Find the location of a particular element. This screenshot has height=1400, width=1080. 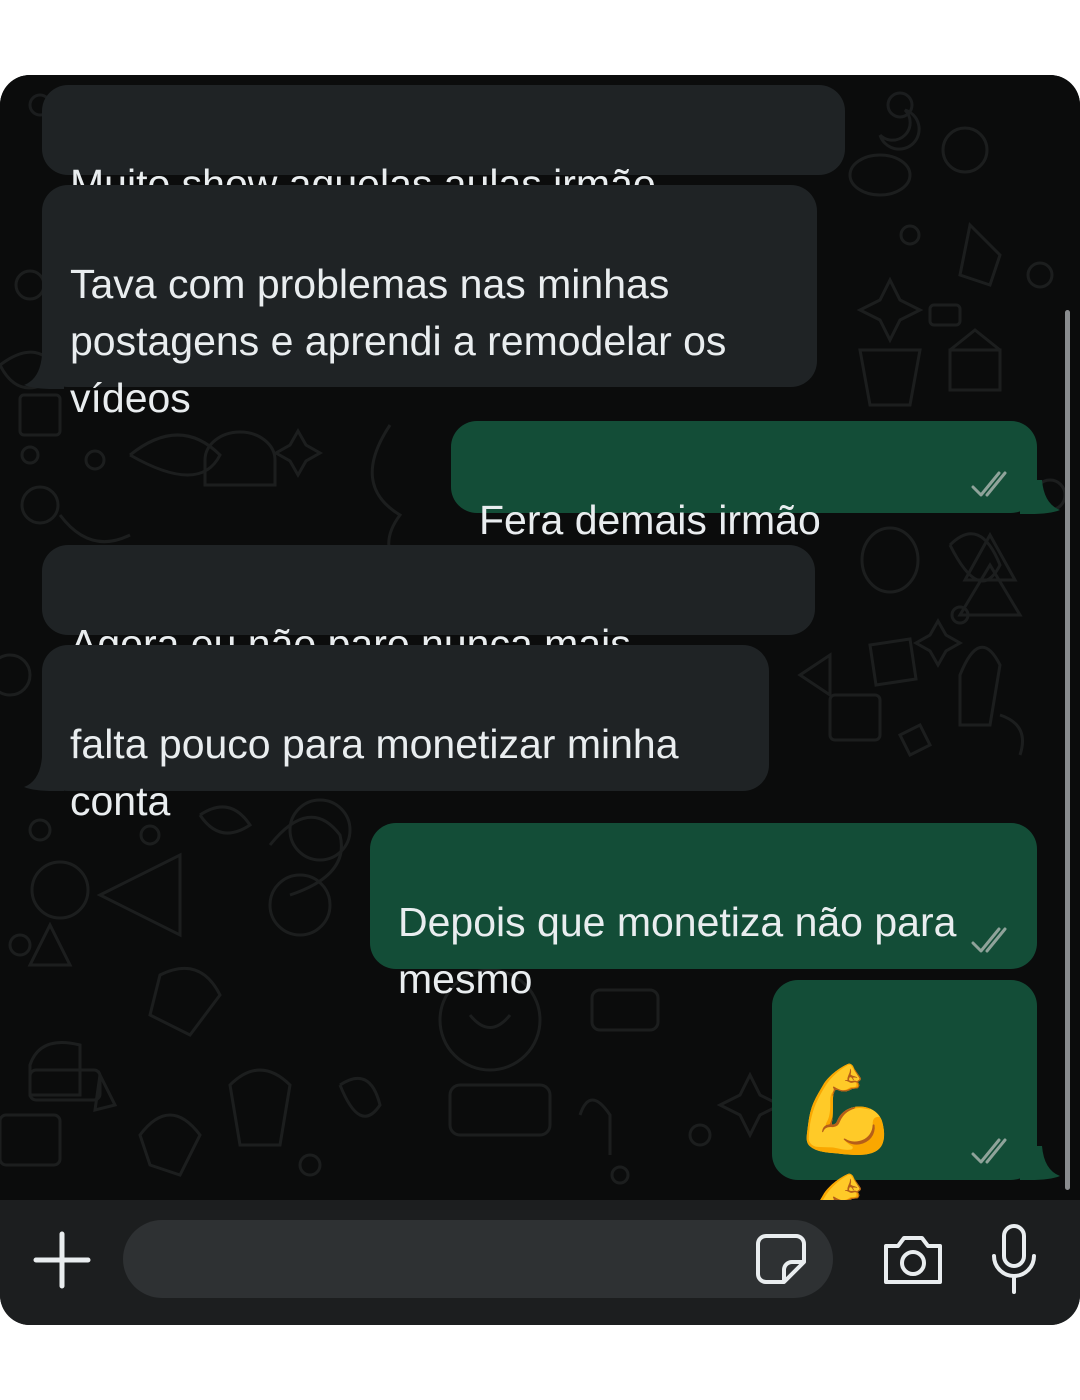

message-outgoing: Fera demais irmão is located at coordinates (744, 482).